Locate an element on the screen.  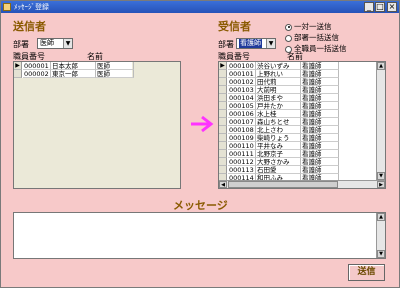
cell-id: 000110 is located at coordinates (242, 146).